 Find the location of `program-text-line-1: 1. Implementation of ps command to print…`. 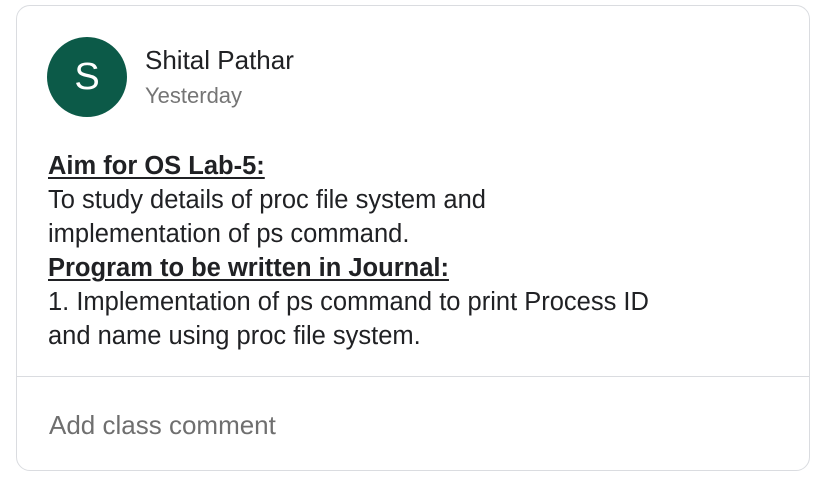

program-text-line-1: 1. Implementation of ps command to print… is located at coordinates (348, 302).